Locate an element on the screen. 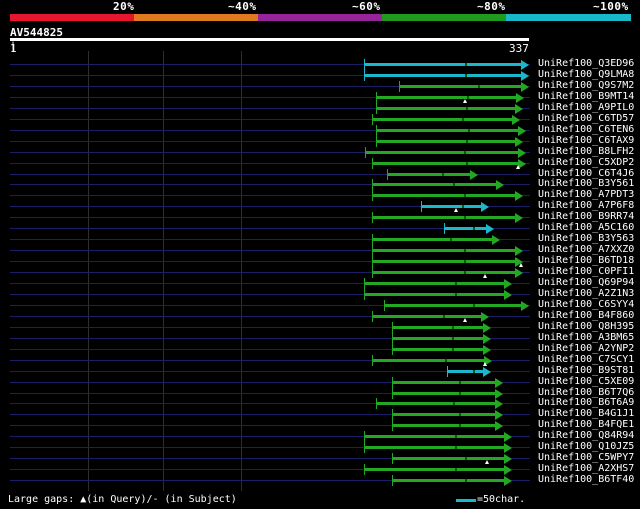  hit-label: UniRef100_Q9S7M2 is located at coordinates (586, 85).